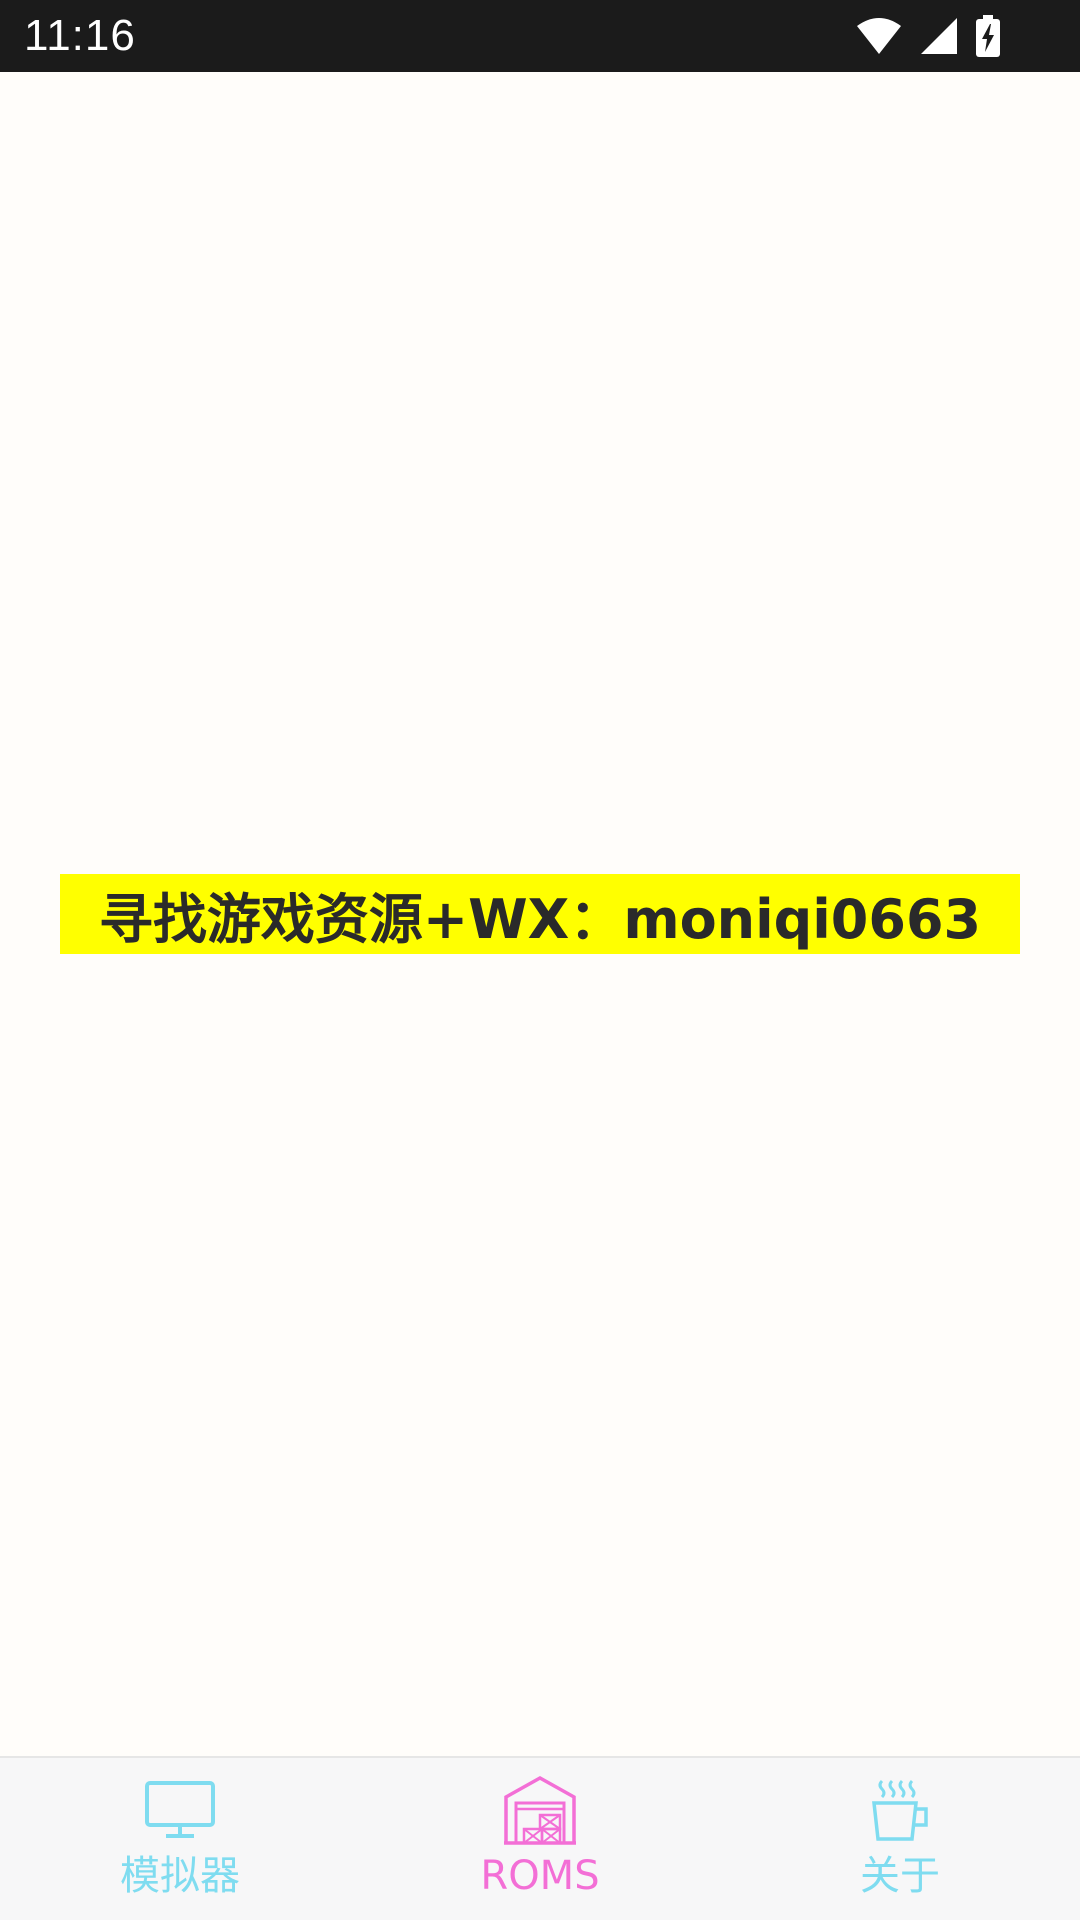 The height and width of the screenshot is (1920, 1080). I want to click on coffee-cup-icon, so click(900, 1810).